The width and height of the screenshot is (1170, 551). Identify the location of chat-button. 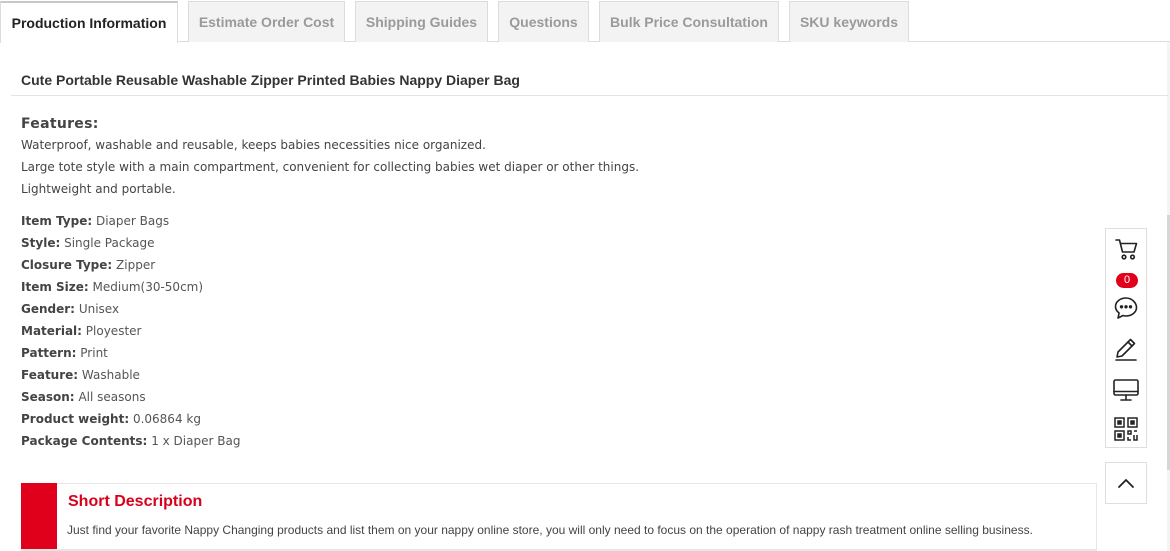
(1126, 308).